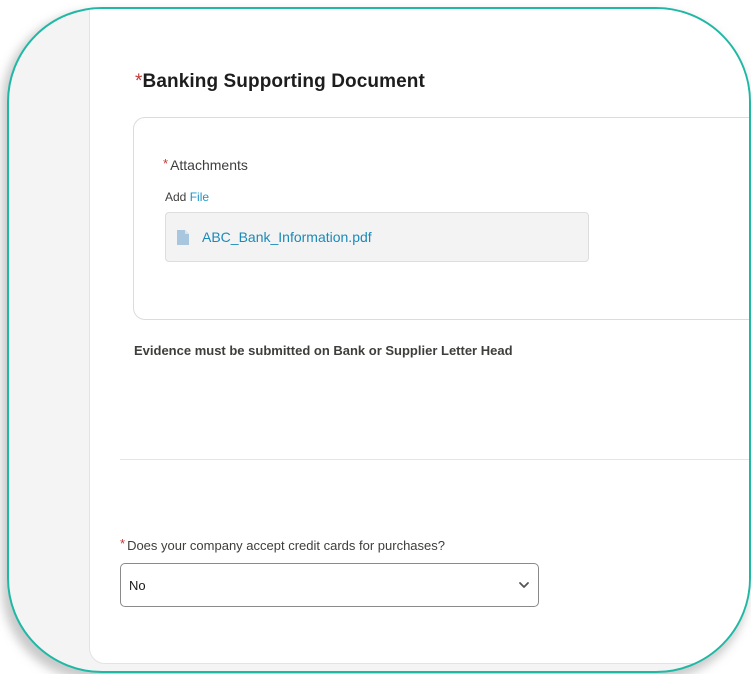 This screenshot has height=674, width=751. What do you see at coordinates (199, 197) in the screenshot?
I see `add-file-link: File` at bounding box center [199, 197].